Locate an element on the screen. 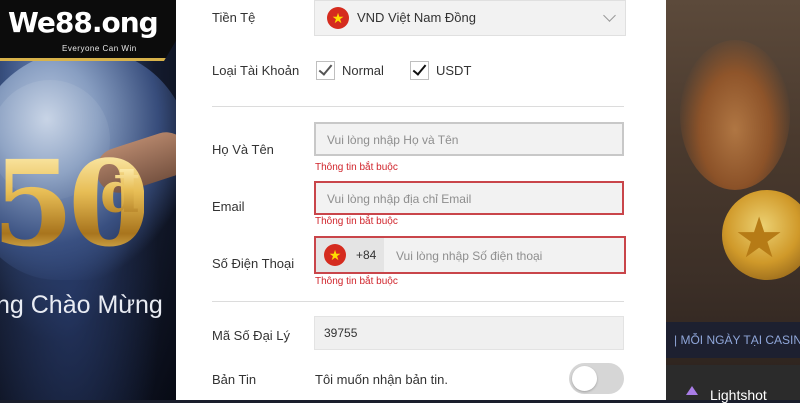 Image resolution: width=800 pixels, height=403 pixels. country-code-select: ★ +84 is located at coordinates (350, 255).